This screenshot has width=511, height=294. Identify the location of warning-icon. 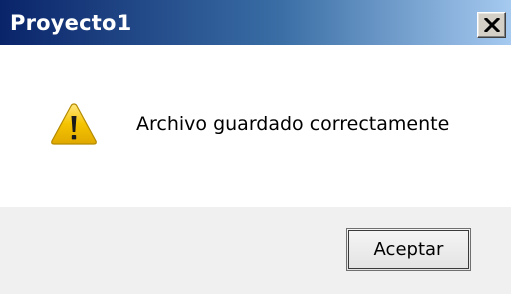
(74, 124).